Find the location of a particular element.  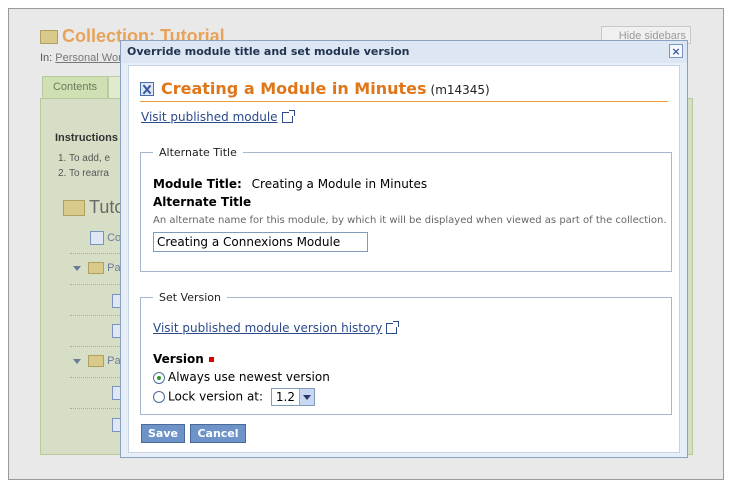

close-icon: × is located at coordinates (676, 51).